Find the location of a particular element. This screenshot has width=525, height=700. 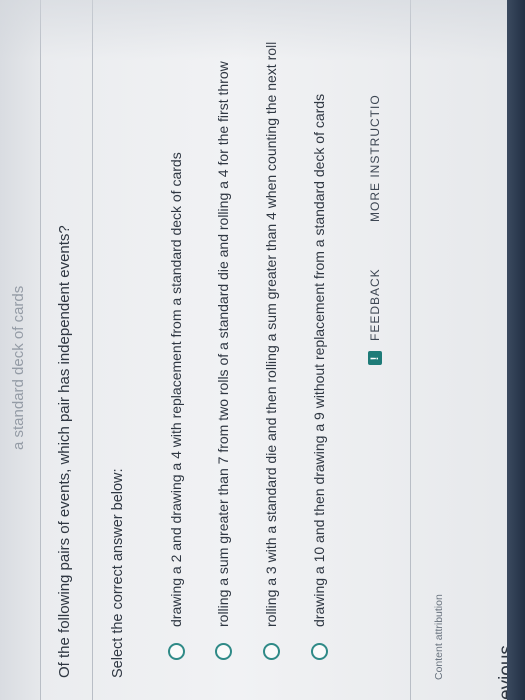

feedback-icon: ! is located at coordinates (375, 358).